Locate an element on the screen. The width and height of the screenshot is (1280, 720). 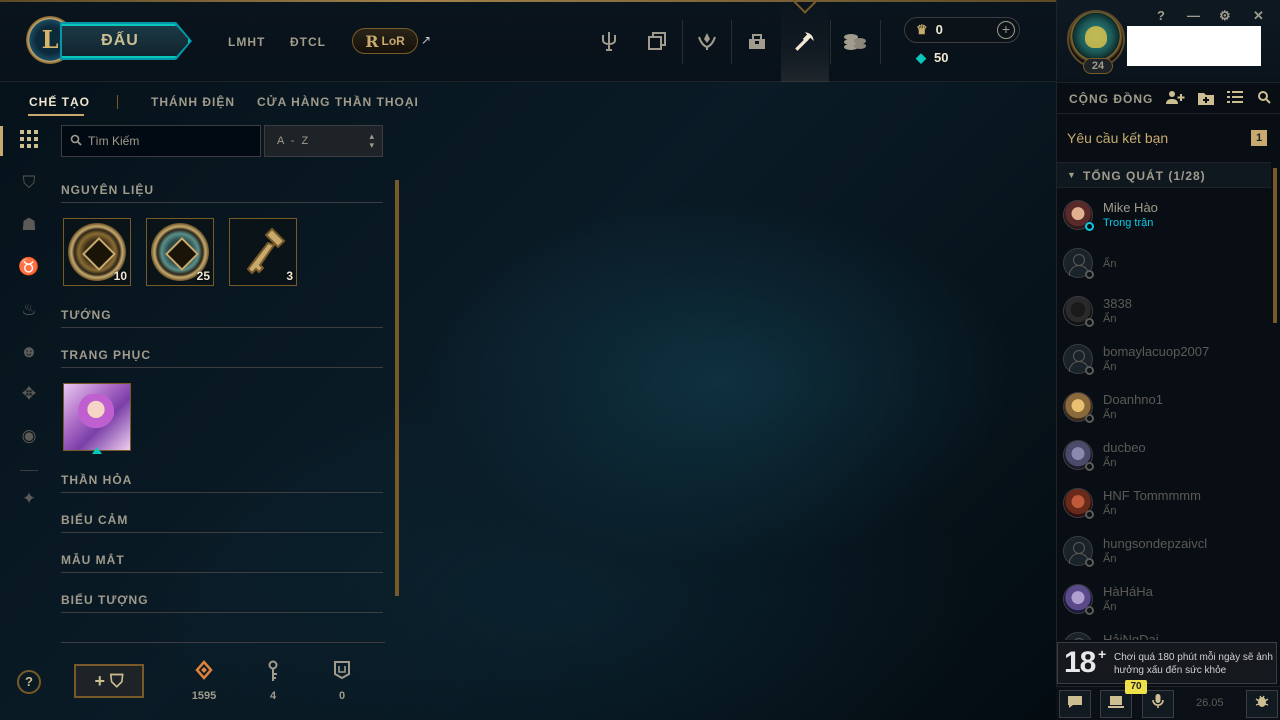
tab-crafting: CHẾ TẠO is located at coordinates (59, 102).